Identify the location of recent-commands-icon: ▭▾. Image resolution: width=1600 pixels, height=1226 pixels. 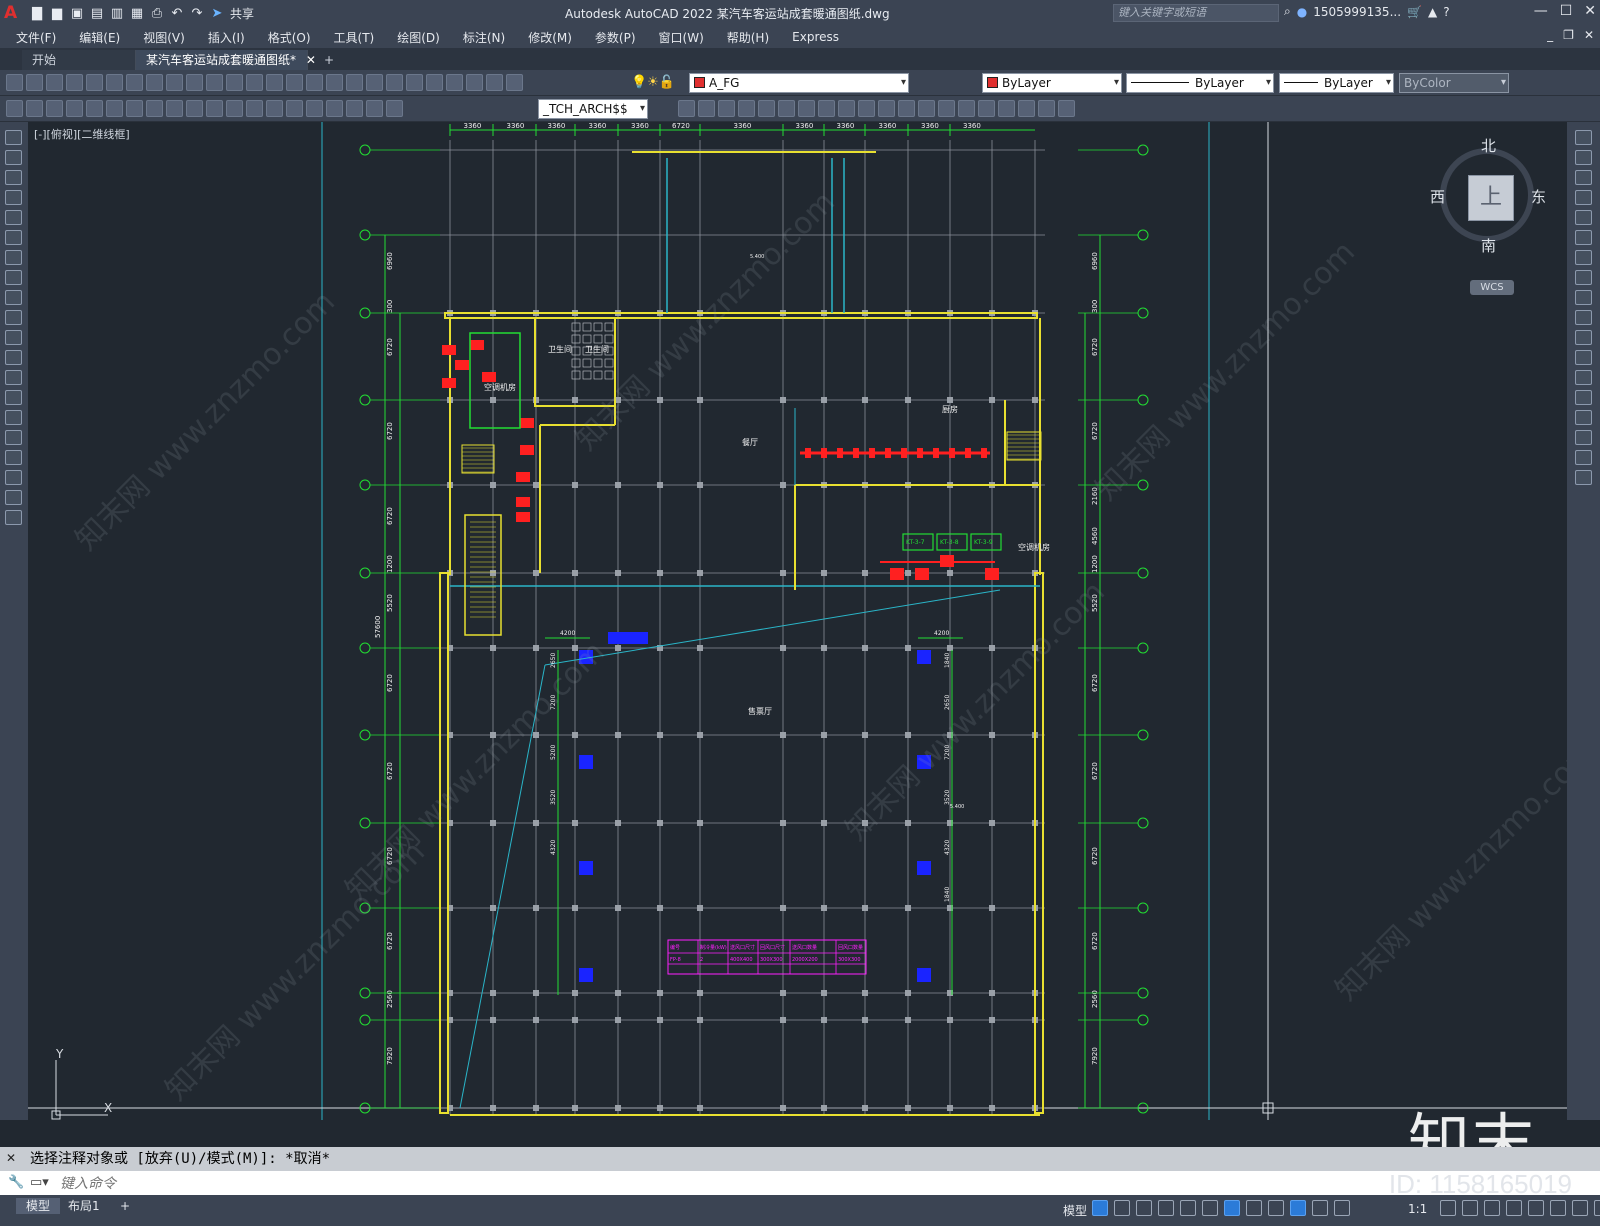
(39, 1182).